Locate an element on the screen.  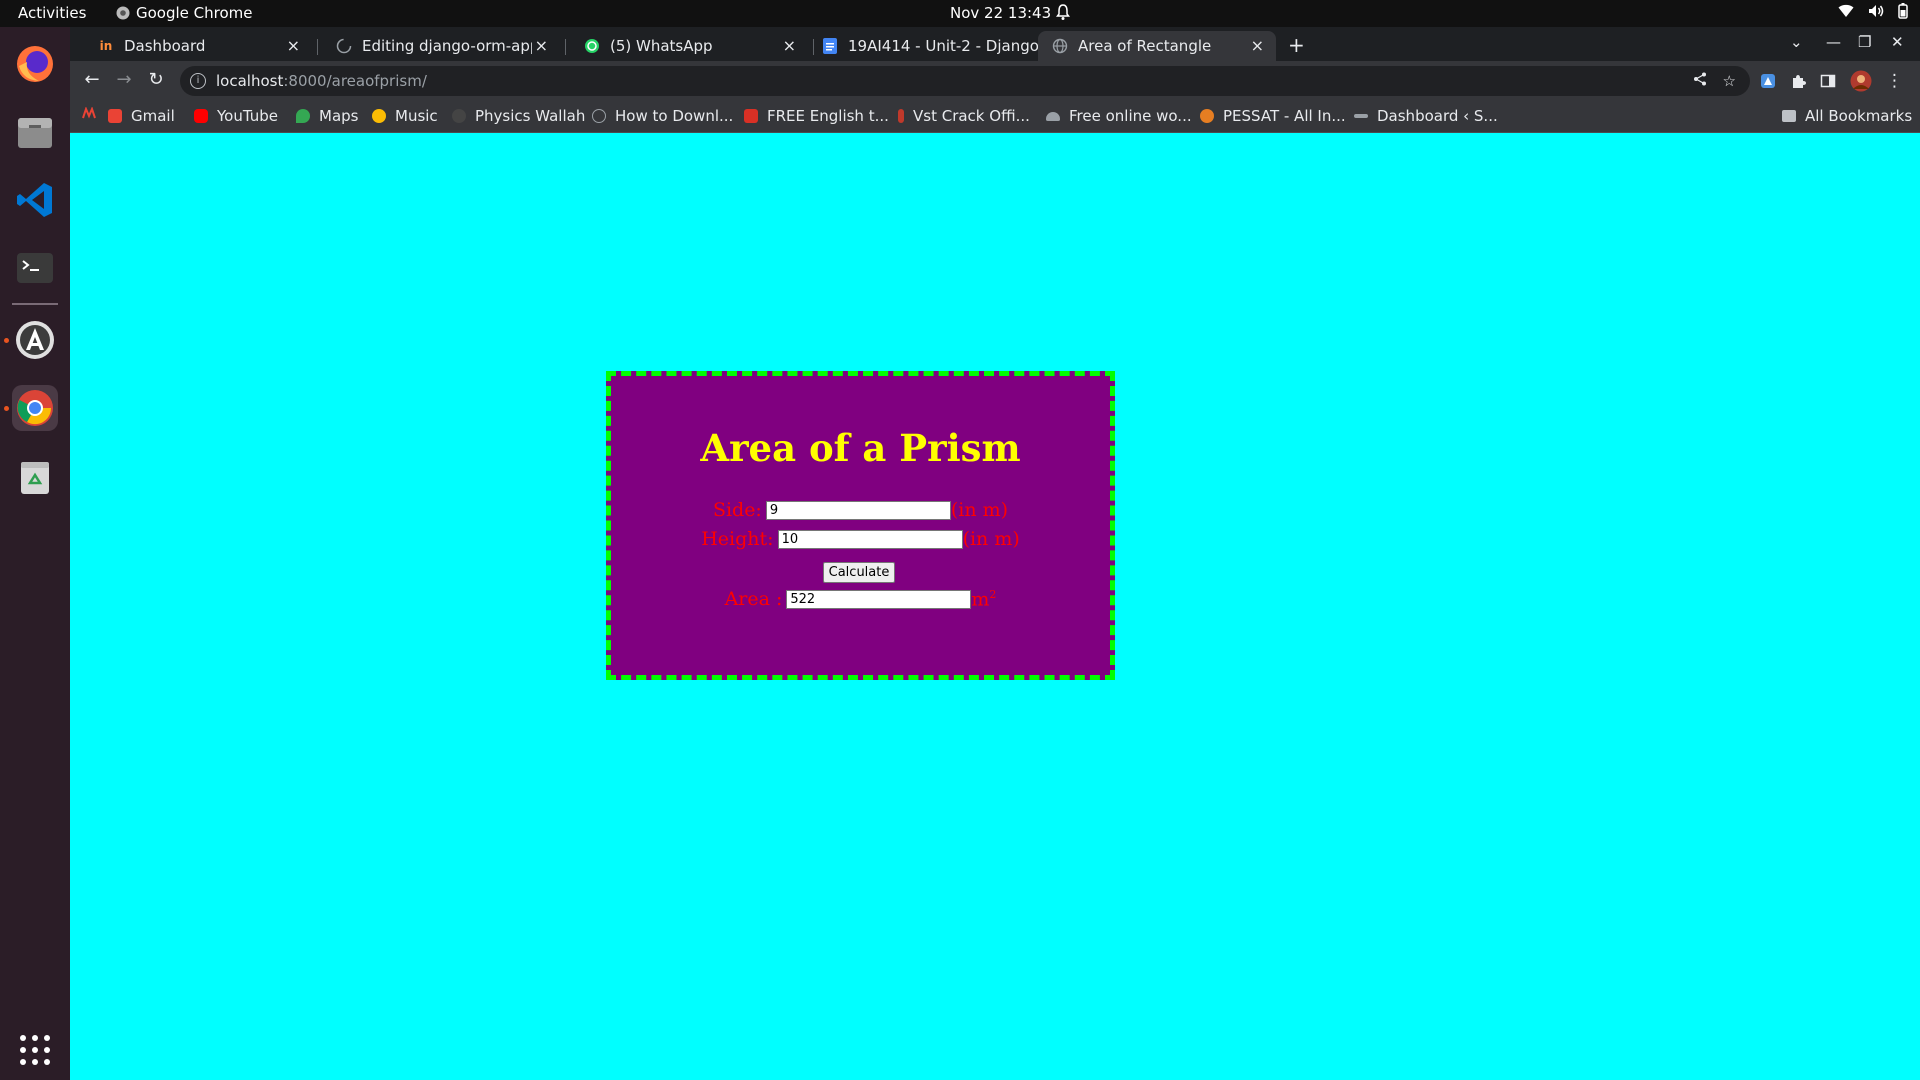
restore-icon: ❐ is located at coordinates (1864, 42).